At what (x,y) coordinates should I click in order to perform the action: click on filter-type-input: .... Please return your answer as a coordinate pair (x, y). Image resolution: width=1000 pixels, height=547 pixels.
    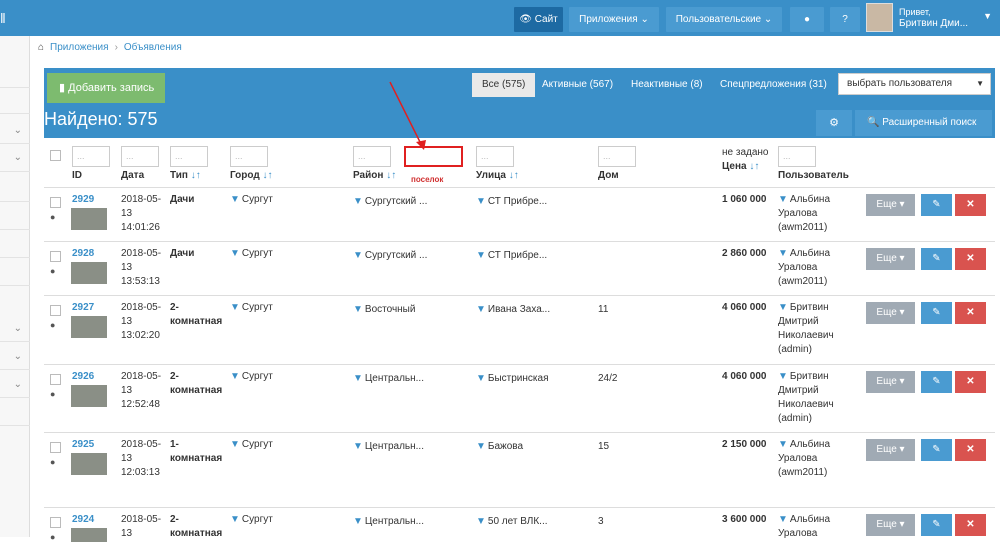
    Looking at the image, I should click on (189, 156).